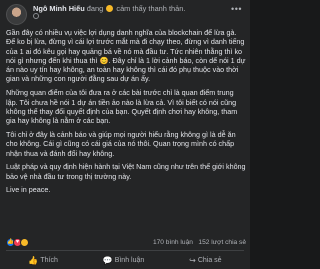  Describe the element at coordinates (126, 242) in the screenshot. I see `post-stats: 👍 ♥ 170 bình luận 152 lượt chia sẻ` at that location.